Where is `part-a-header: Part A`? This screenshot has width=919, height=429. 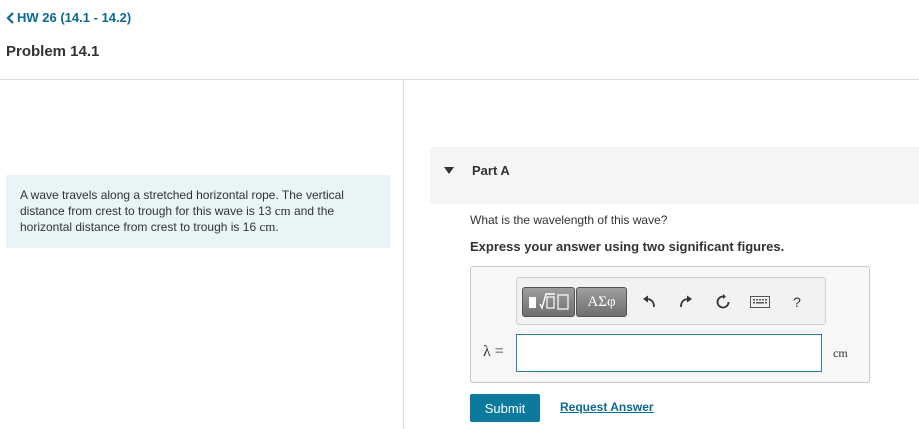 part-a-header: Part A is located at coordinates (674, 175).